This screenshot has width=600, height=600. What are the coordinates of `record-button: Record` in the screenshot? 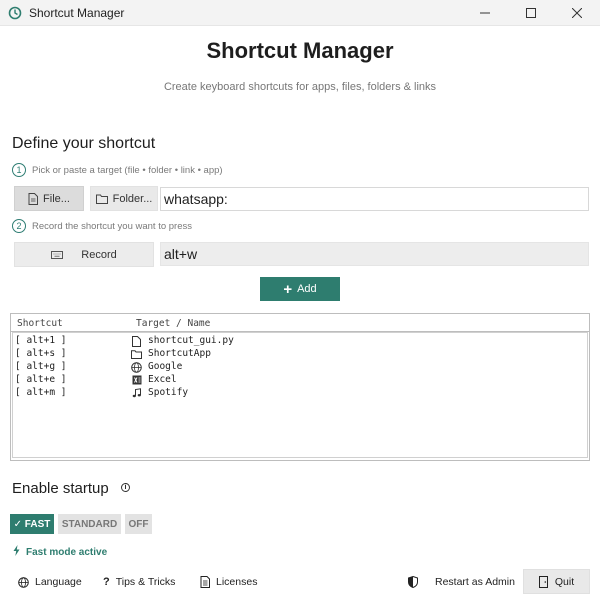 It's located at (84, 254).